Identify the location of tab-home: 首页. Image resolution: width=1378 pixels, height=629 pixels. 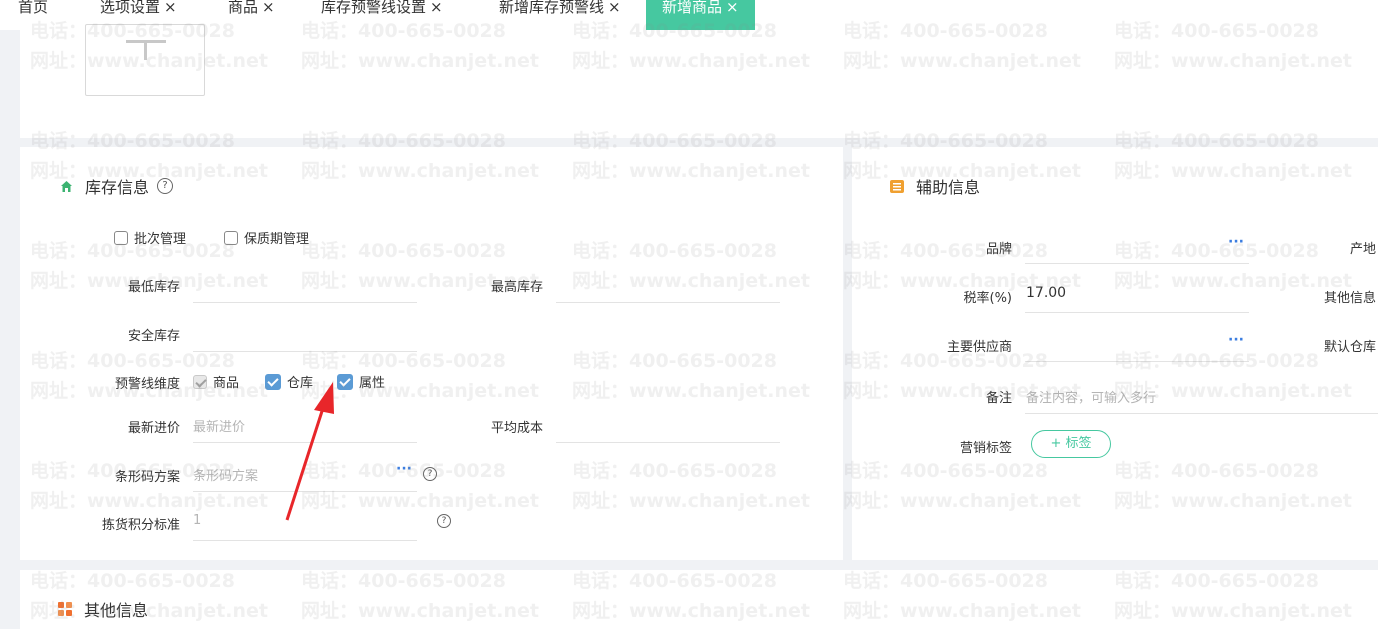
(33, 15).